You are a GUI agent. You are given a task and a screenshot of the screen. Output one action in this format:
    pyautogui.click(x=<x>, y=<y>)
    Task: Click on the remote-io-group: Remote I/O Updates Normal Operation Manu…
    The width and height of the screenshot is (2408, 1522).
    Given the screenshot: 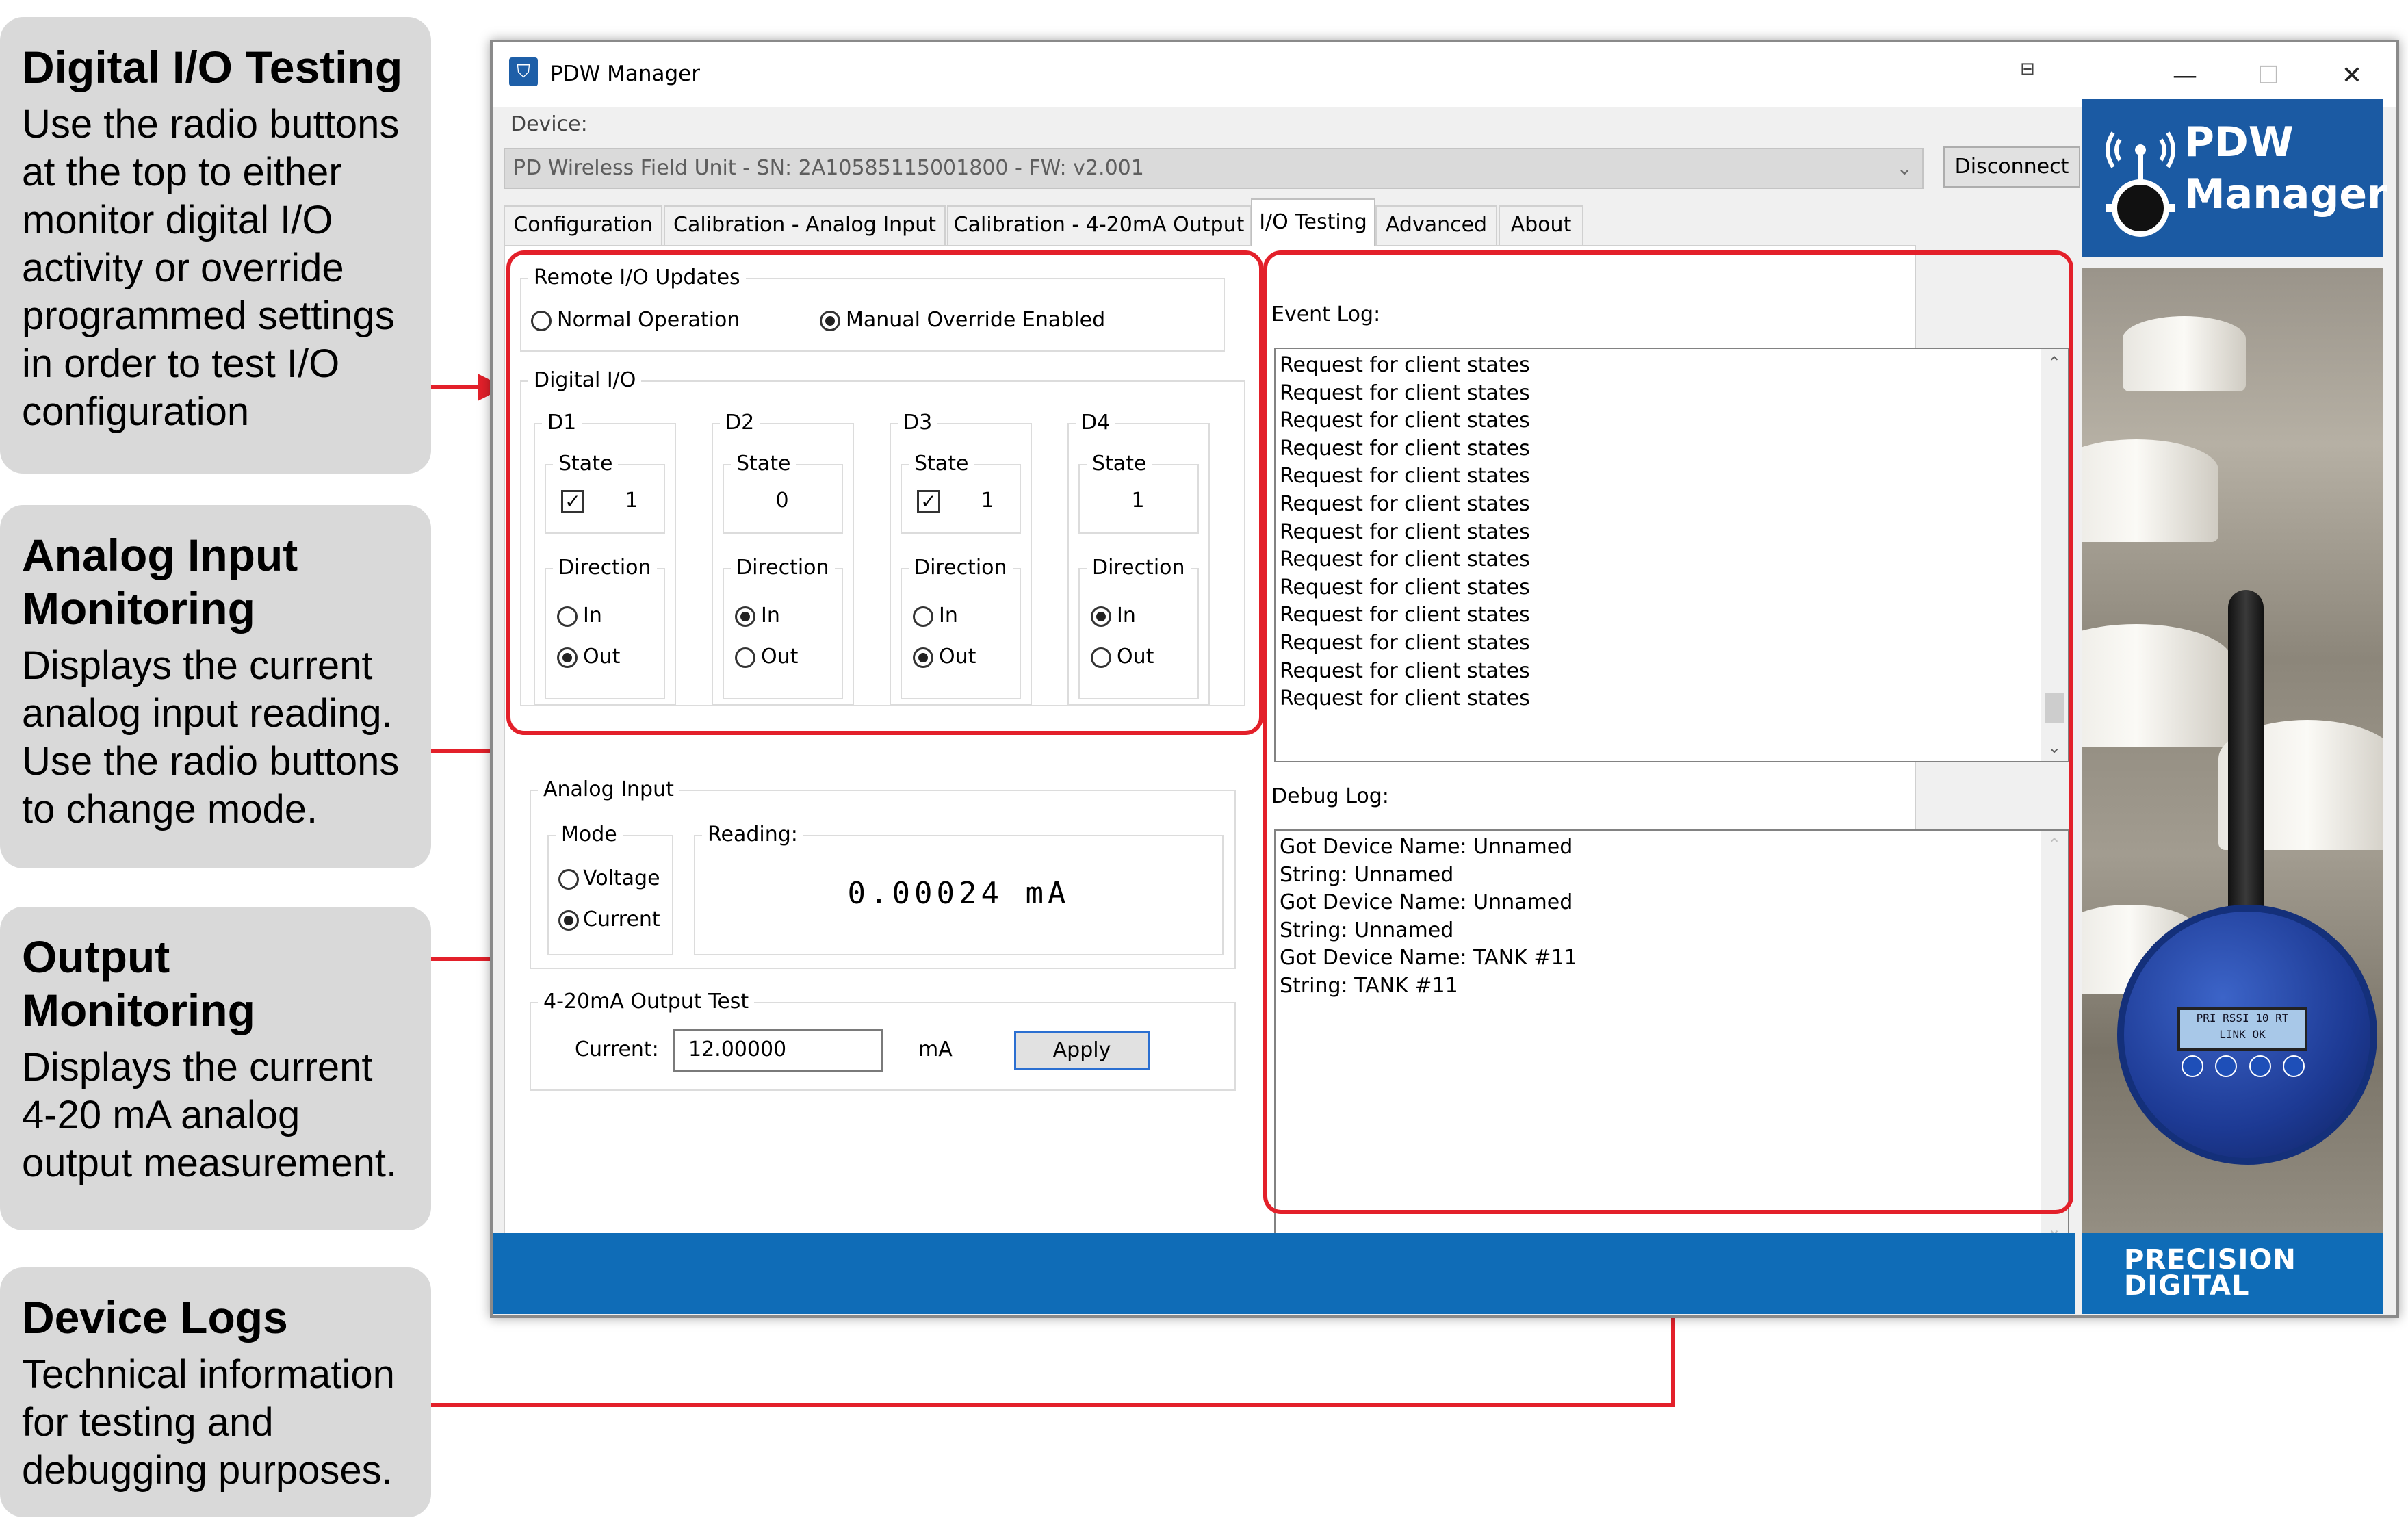 What is the action you would take?
    pyautogui.click(x=872, y=308)
    